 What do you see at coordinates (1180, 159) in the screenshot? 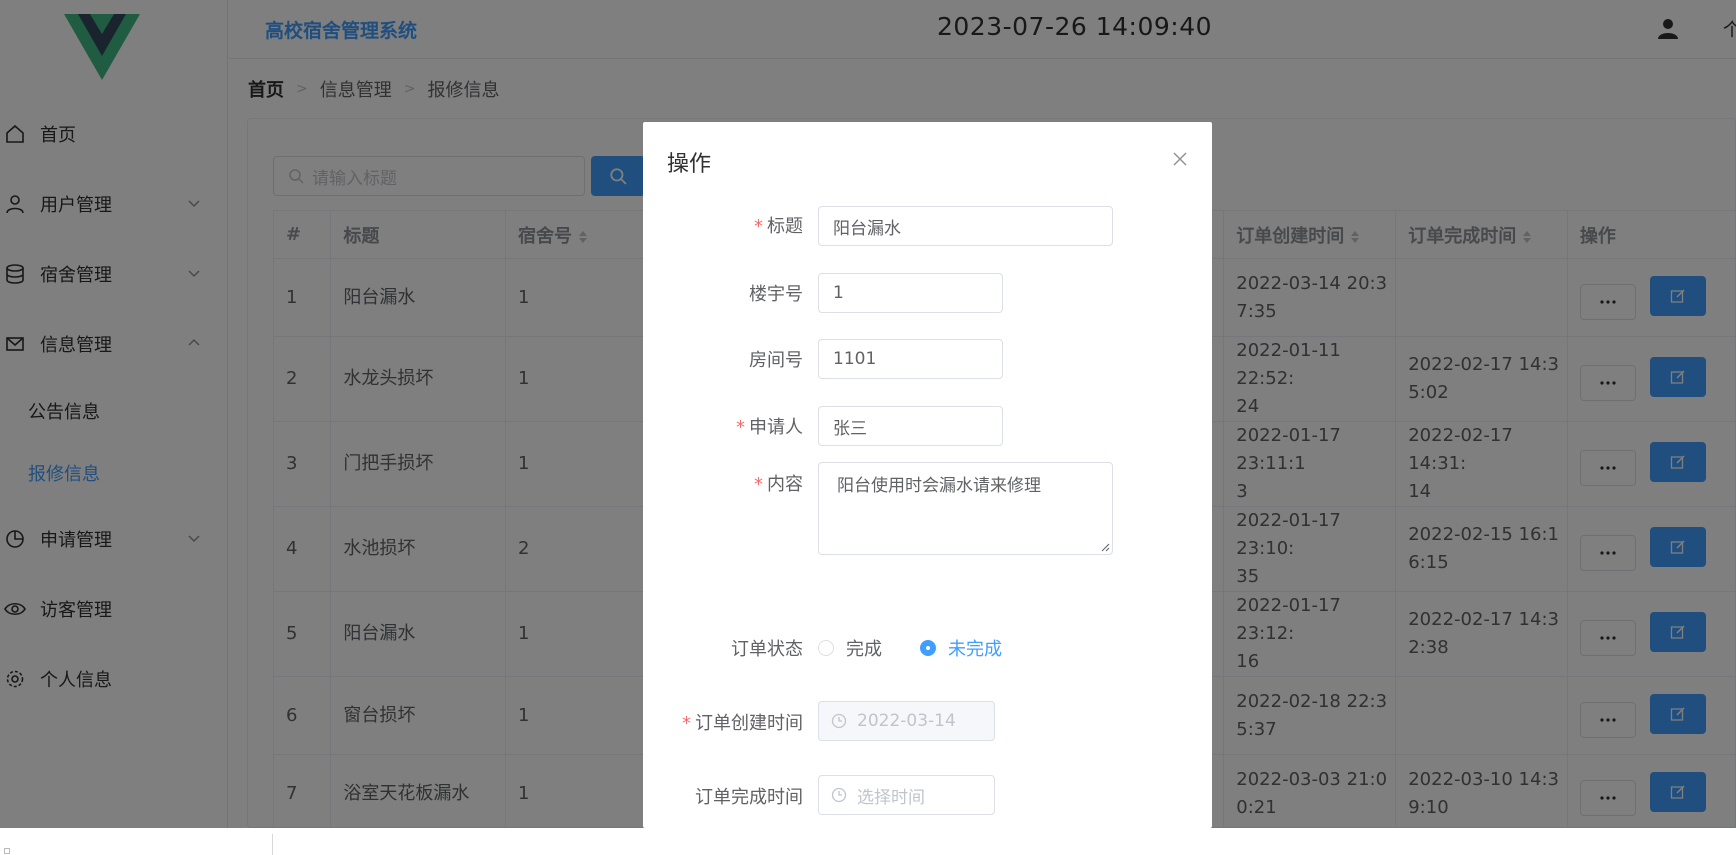
I see `close-icon` at bounding box center [1180, 159].